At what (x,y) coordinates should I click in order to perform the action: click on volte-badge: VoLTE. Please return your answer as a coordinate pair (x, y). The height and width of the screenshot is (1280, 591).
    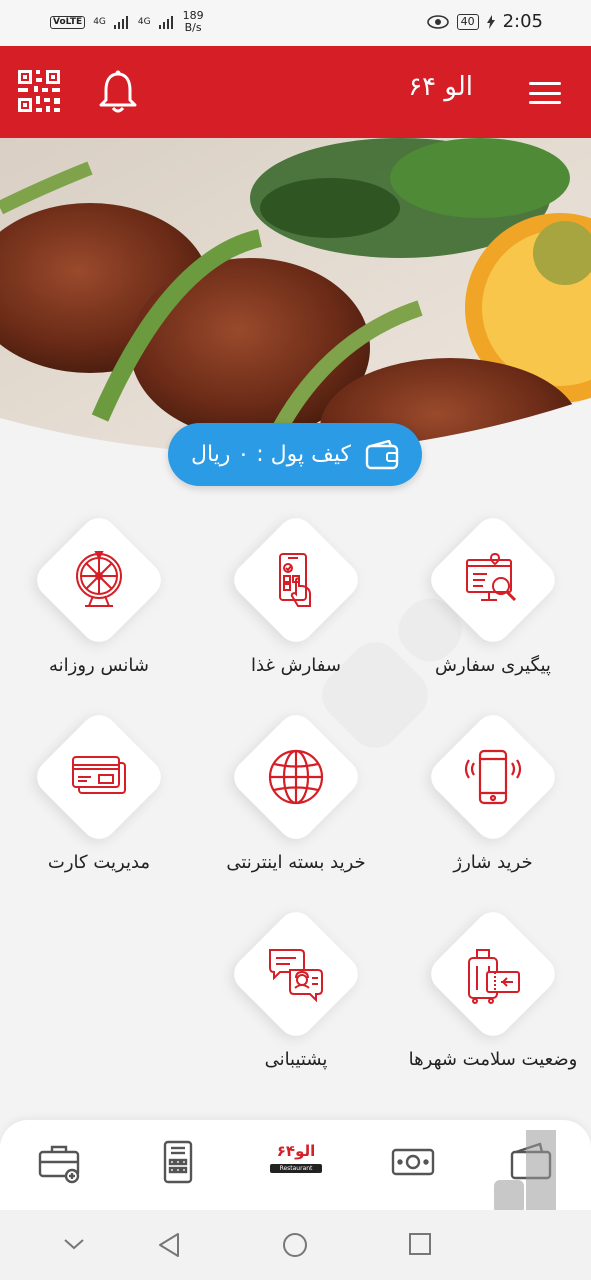
    Looking at the image, I should click on (68, 22).